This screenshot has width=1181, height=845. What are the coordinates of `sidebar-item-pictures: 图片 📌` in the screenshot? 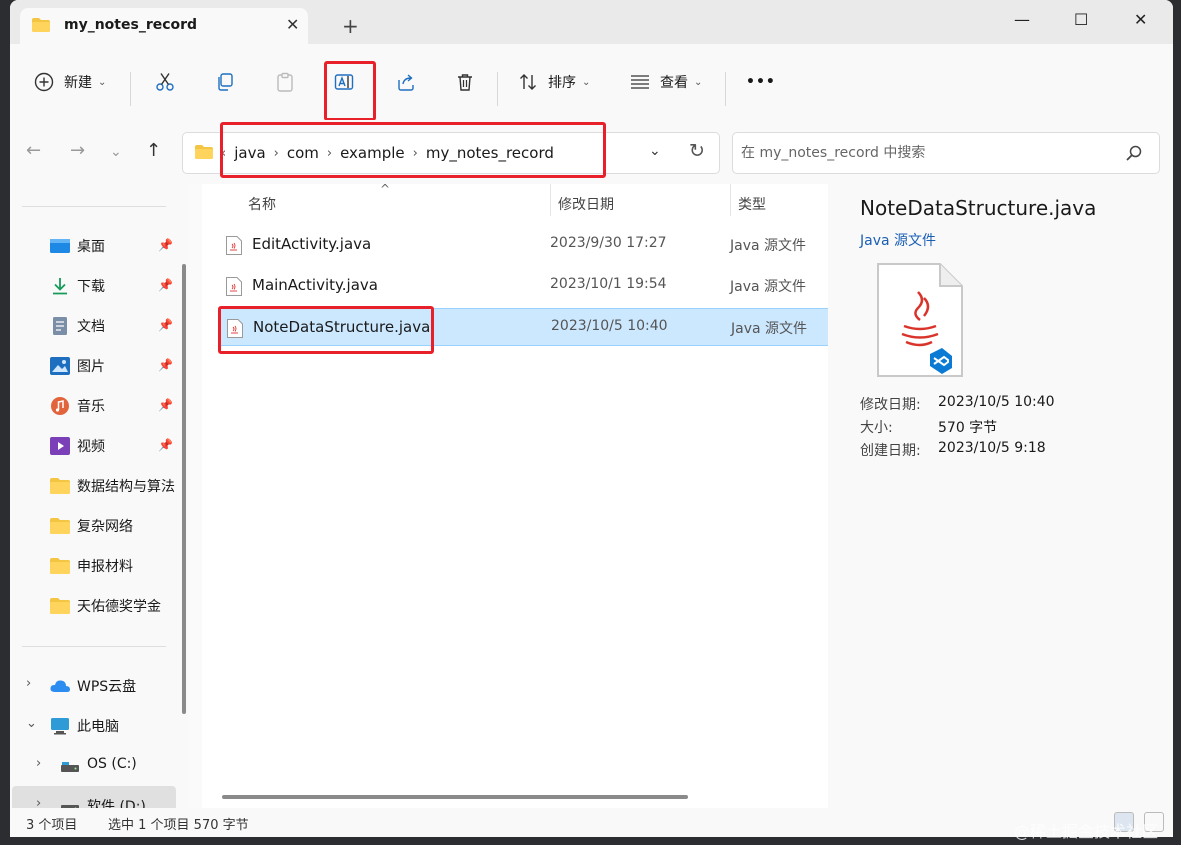 It's located at (95, 366).